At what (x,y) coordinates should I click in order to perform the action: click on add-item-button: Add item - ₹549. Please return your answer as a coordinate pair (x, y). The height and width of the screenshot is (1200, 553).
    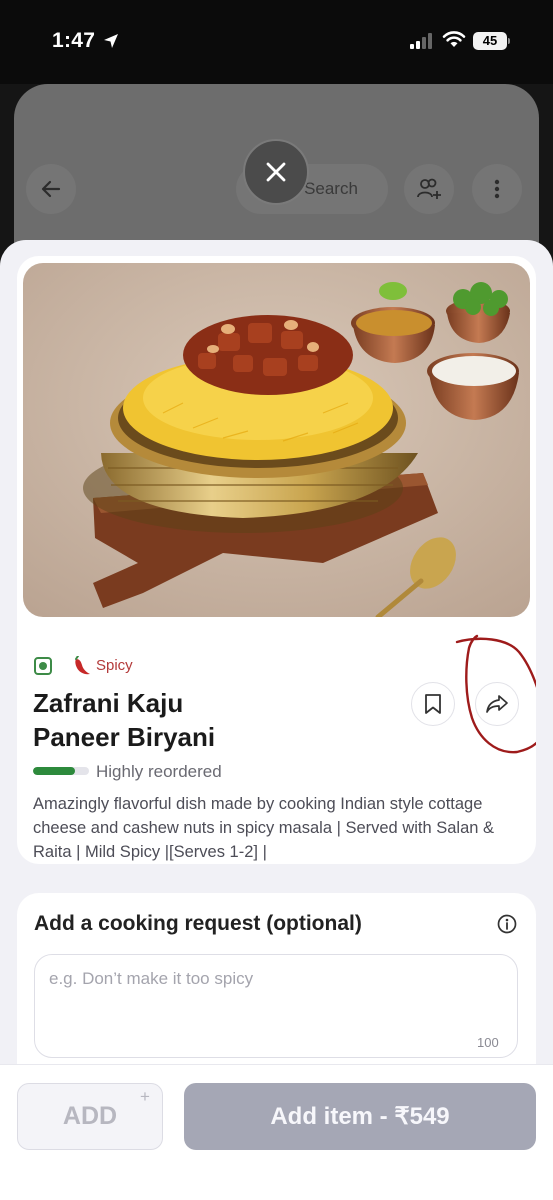
    Looking at the image, I should click on (360, 1116).